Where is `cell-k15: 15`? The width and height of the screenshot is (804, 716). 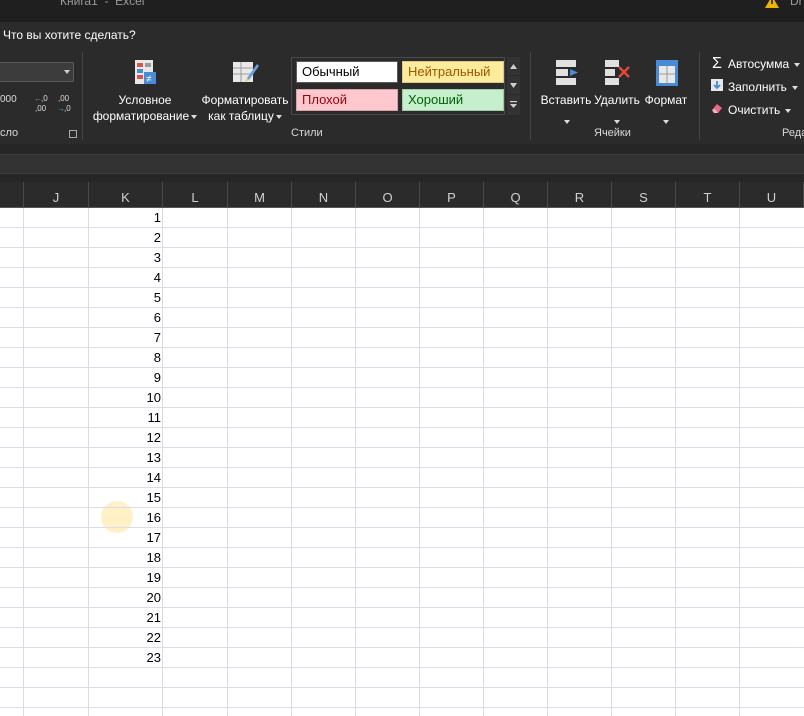 cell-k15: 15 is located at coordinates (125, 498).